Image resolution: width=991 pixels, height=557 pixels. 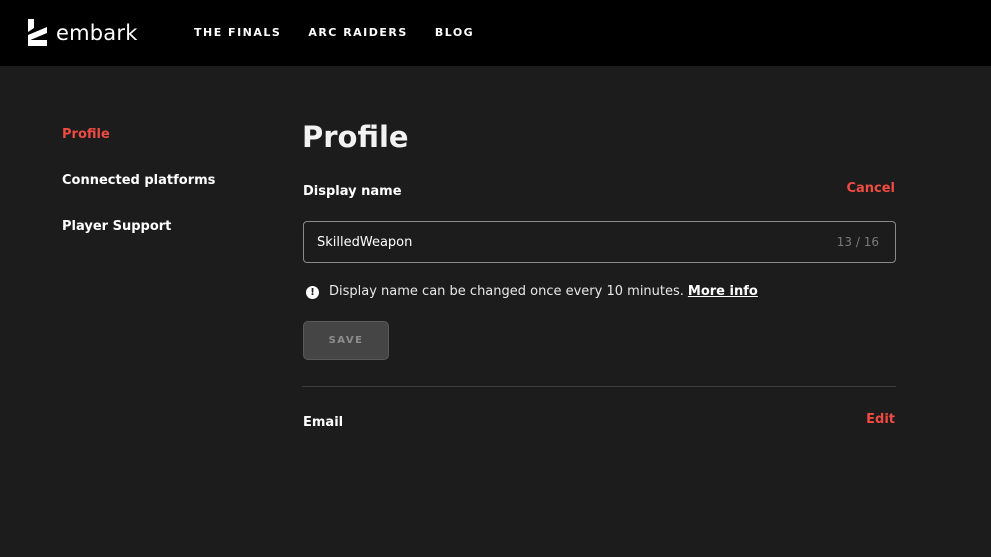 What do you see at coordinates (323, 422) in the screenshot?
I see `email-label: Email` at bounding box center [323, 422].